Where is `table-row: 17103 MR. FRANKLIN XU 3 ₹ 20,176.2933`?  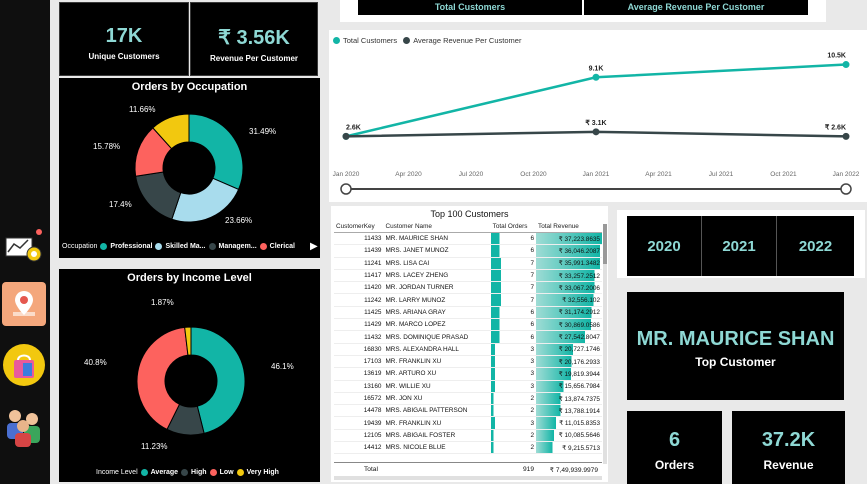
table-row: 17103 MR. FRANKLIN XU 3 ₹ 20,176.2933 is located at coordinates (468, 362).